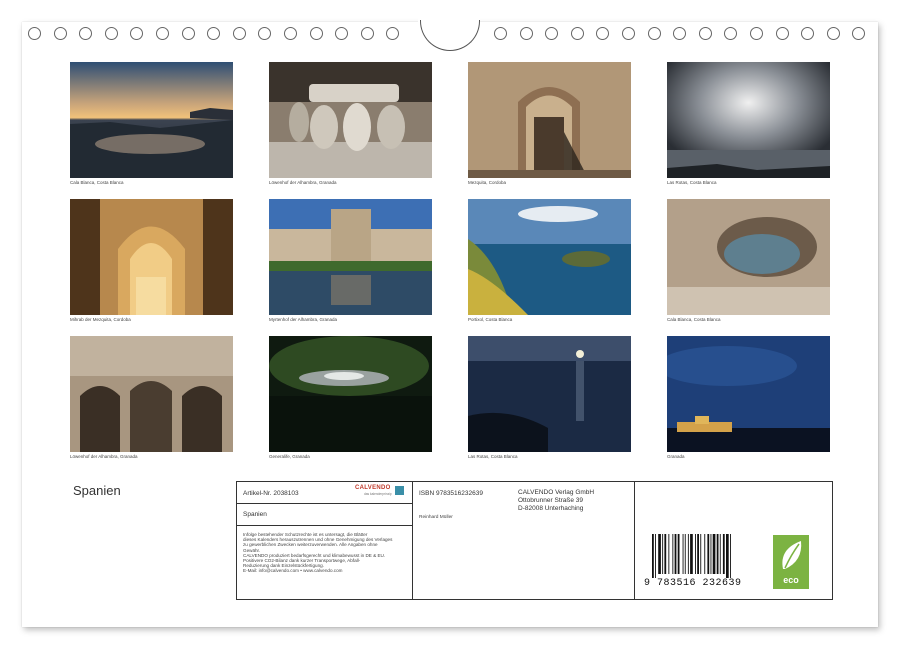 This screenshot has width=899, height=648. I want to click on eco-label: eco, so click(791, 580).